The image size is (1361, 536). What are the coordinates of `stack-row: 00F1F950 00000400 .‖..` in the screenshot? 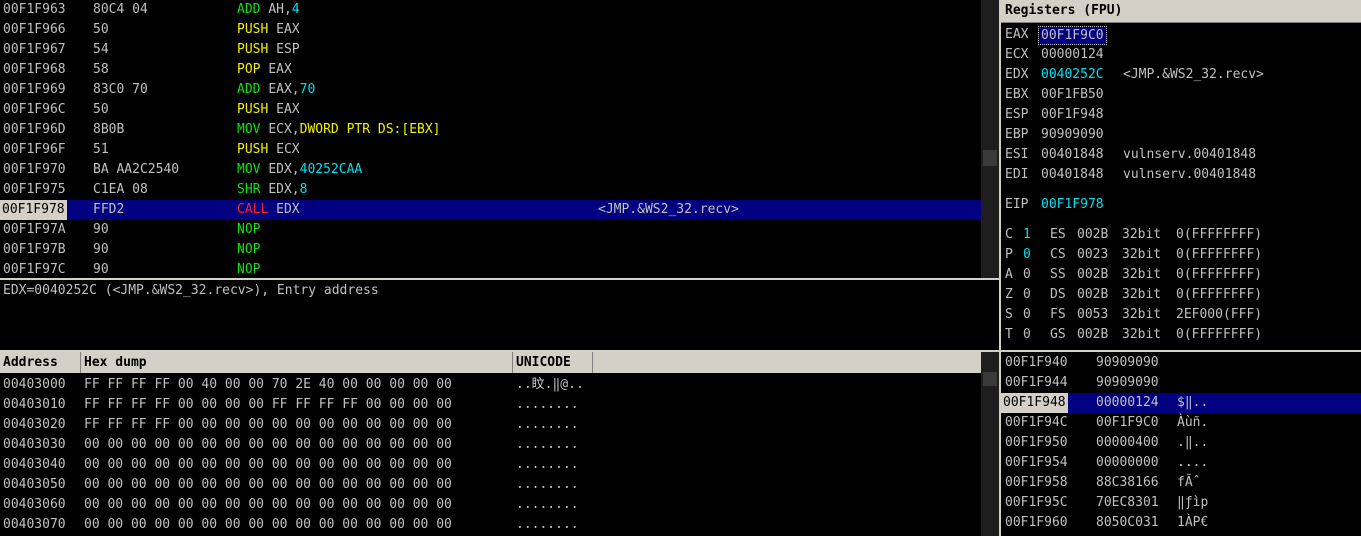 It's located at (1181, 443).